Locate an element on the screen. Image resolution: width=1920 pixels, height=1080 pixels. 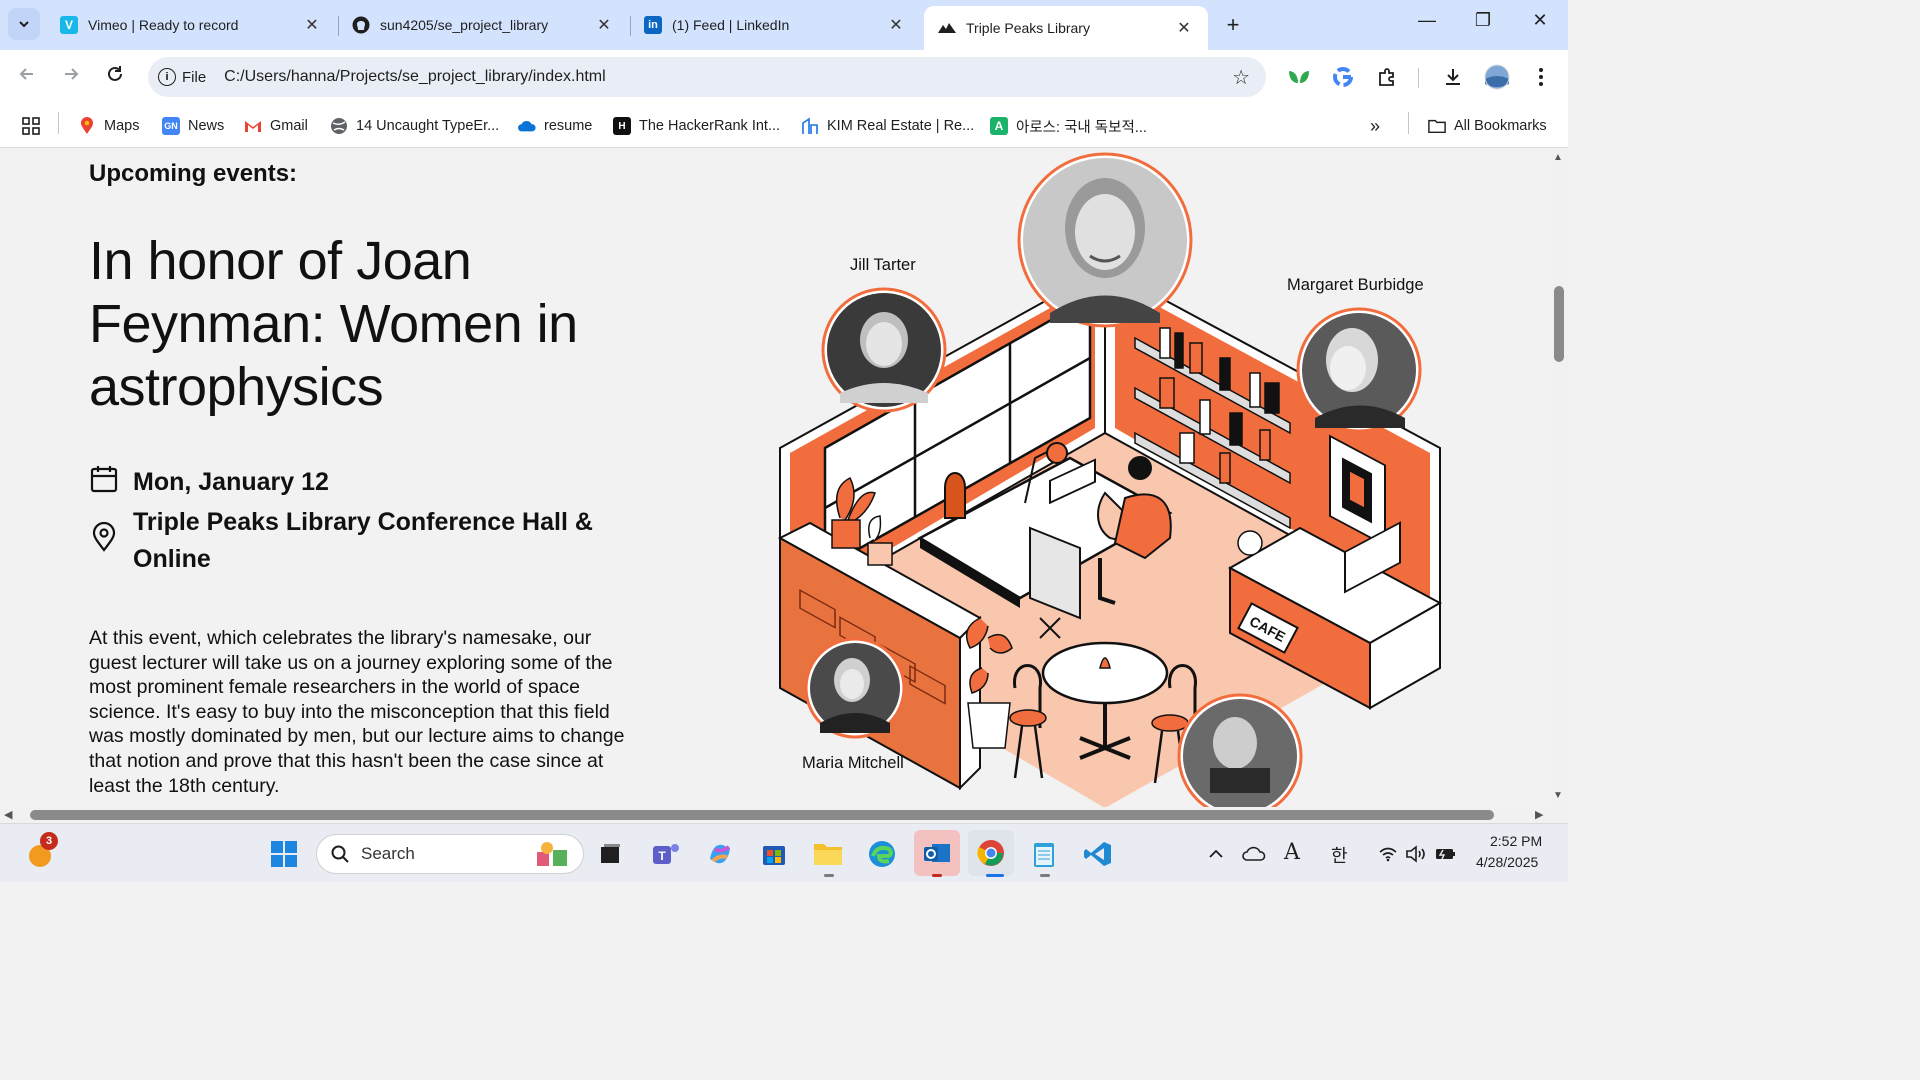
vertical-scrollbar: ▲ ▼ is located at coordinates (1559, 477).